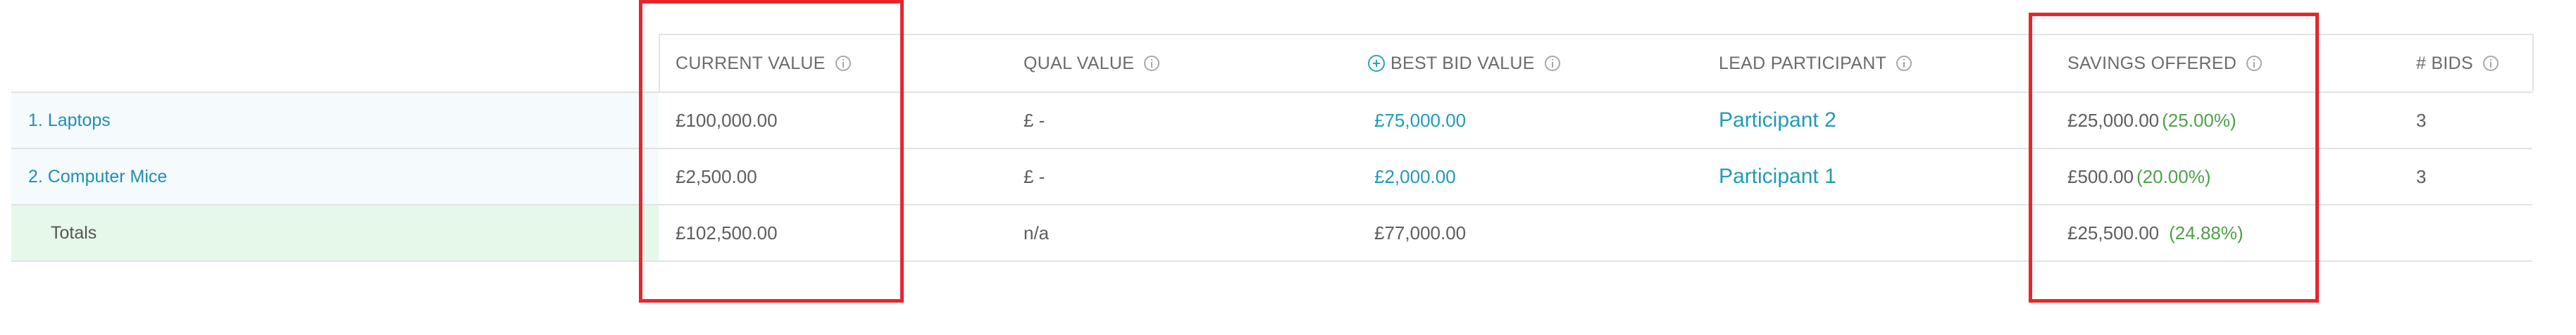 The image size is (2576, 335). What do you see at coordinates (1415, 176) in the screenshot?
I see `best-bid-value-link: £2,000.00` at bounding box center [1415, 176].